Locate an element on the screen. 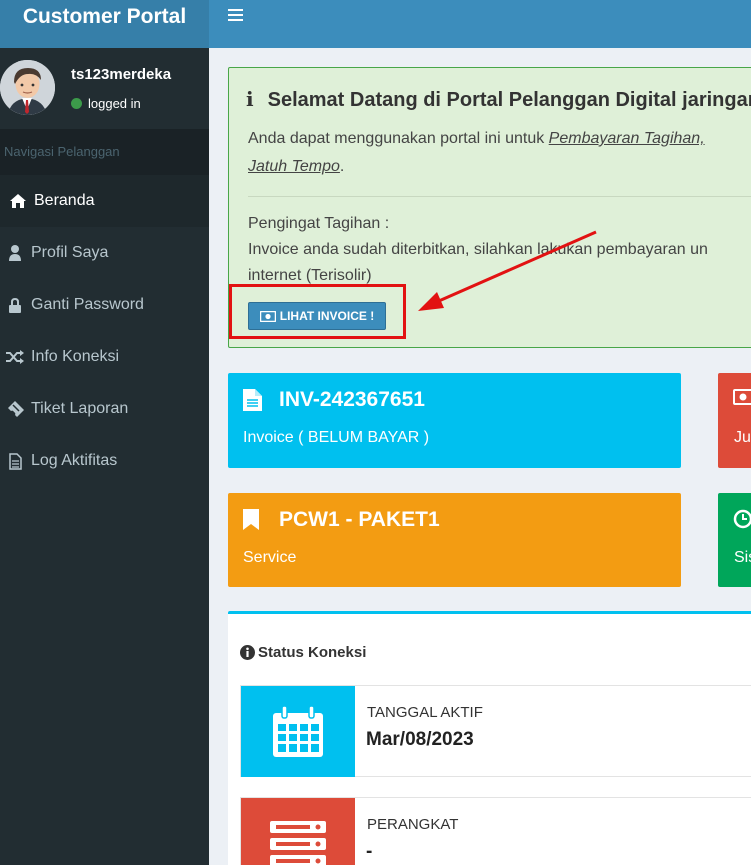 The image size is (751, 865). invoice-number: INV-242367651 is located at coordinates (352, 399).